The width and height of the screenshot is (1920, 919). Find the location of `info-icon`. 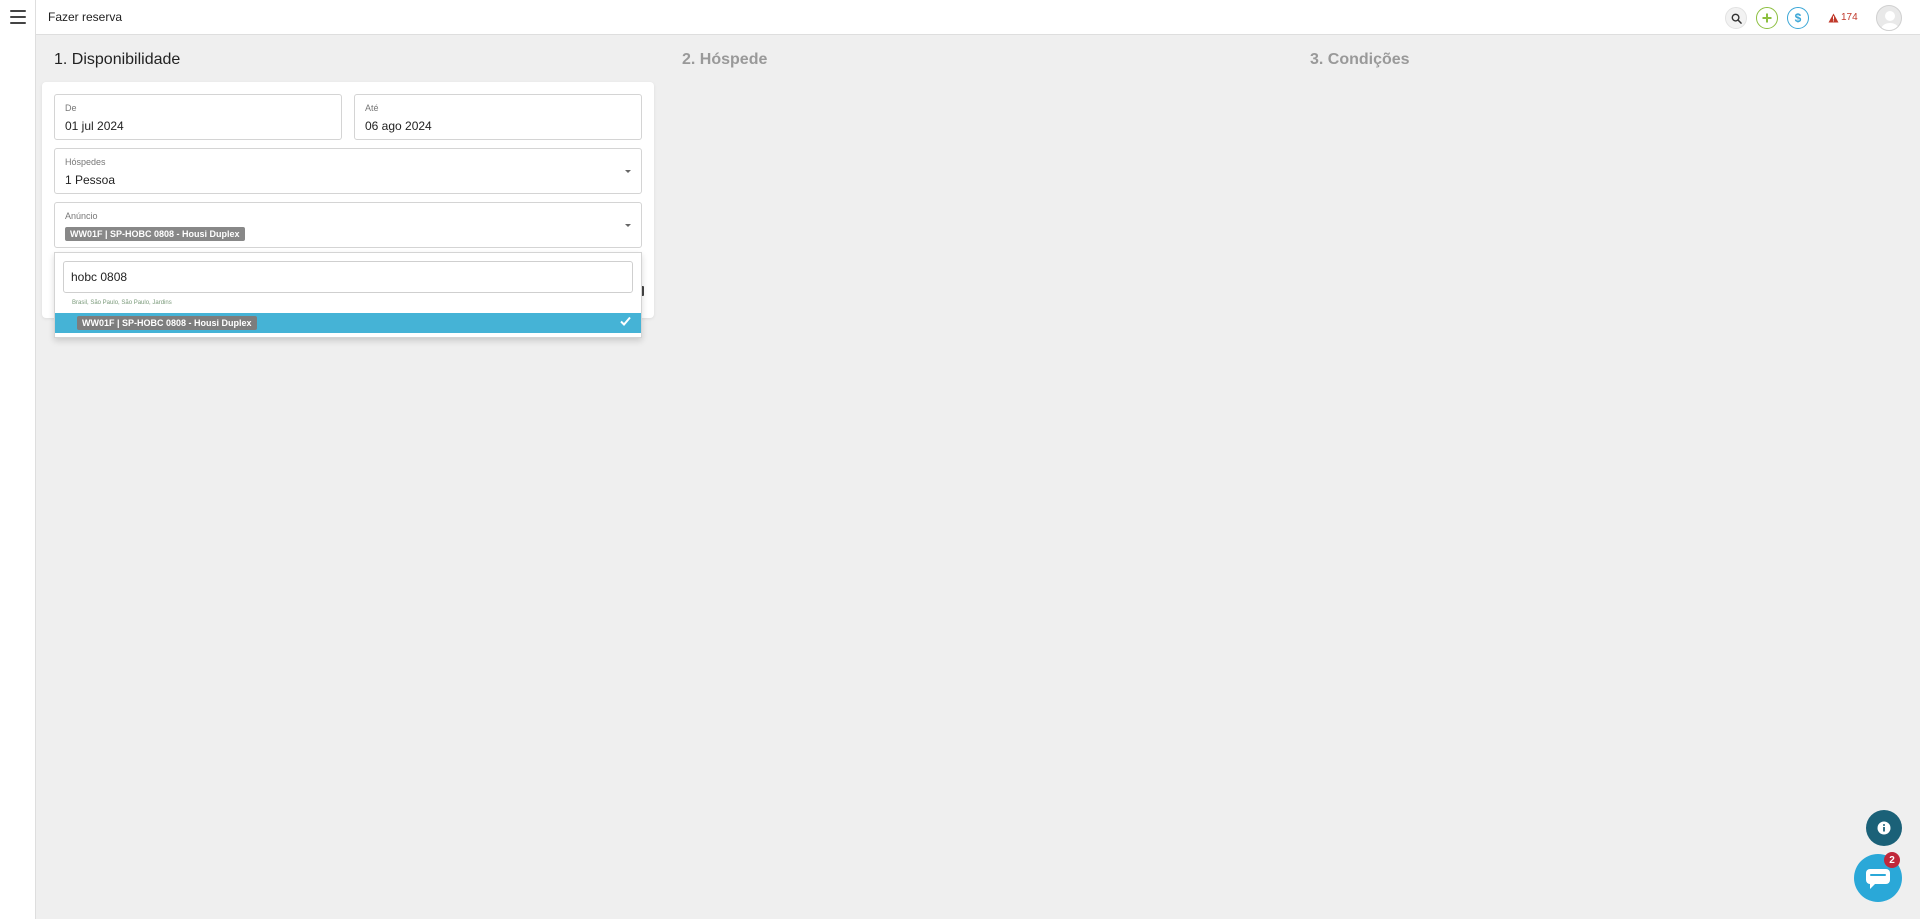

info-icon is located at coordinates (1884, 828).